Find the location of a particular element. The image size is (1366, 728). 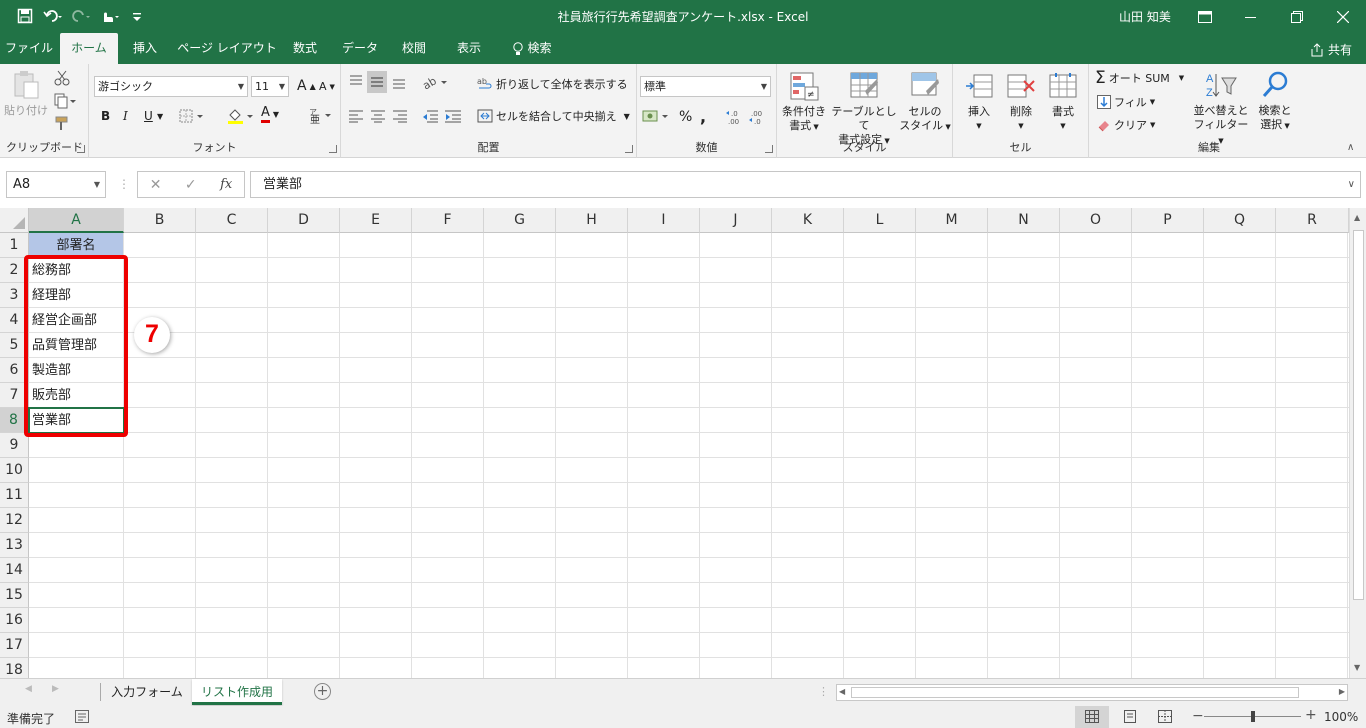

column-header-h: H is located at coordinates (592, 220).